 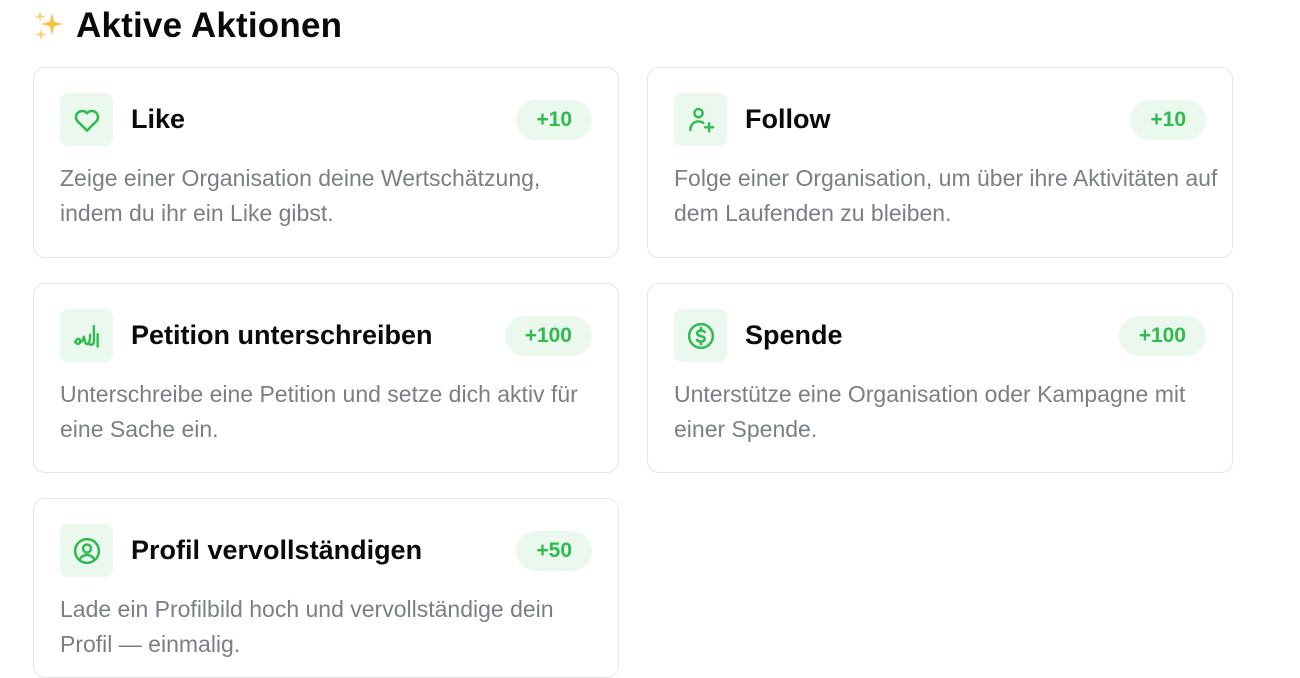 I want to click on dollar-circle-icon, so click(x=700, y=335).